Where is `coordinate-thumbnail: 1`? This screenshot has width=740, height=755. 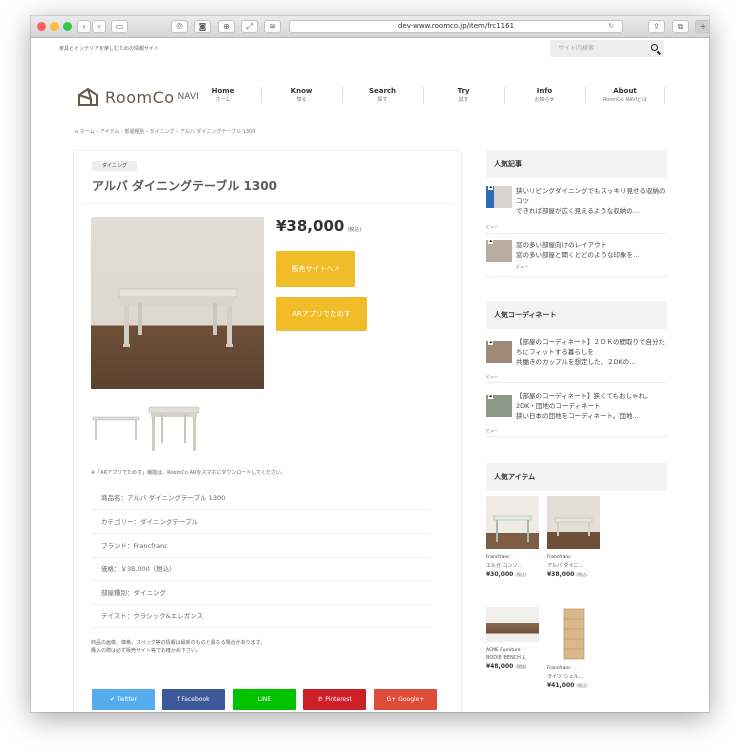 coordinate-thumbnail: 1 is located at coordinates (499, 352).